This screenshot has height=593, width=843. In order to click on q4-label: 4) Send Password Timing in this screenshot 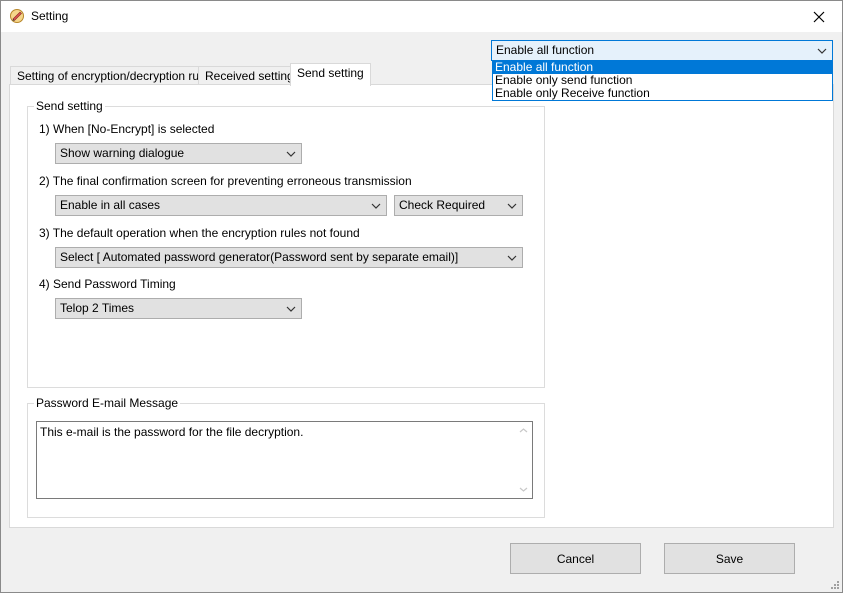, I will do `click(107, 284)`.